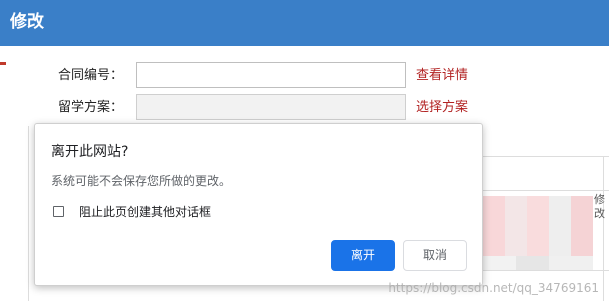  I want to click on contract-no-label: 合同编号：, so click(91, 75).